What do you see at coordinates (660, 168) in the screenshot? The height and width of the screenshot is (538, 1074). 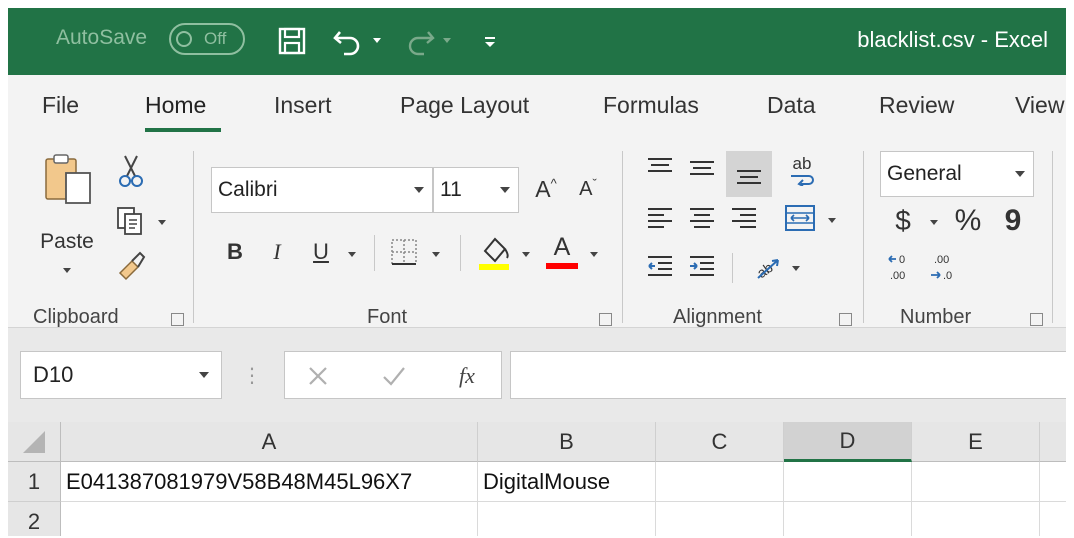 I see `align-top-icon` at bounding box center [660, 168].